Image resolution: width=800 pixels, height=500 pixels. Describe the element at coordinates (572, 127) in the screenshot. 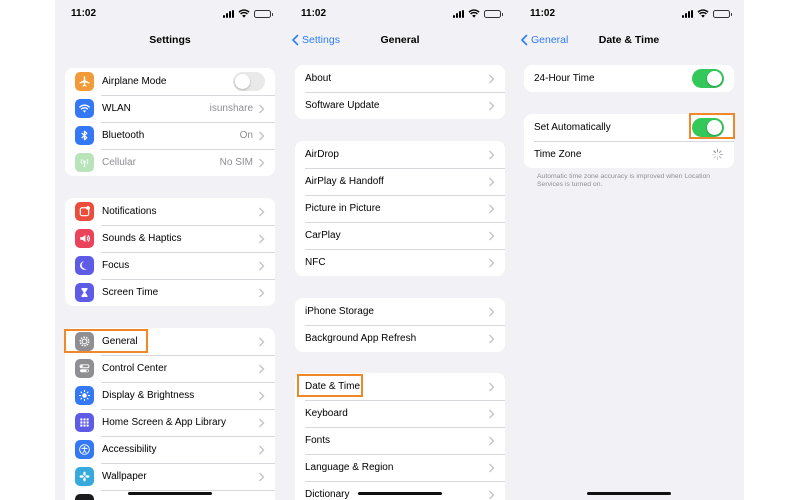

I see `row-label: Set Automatically` at that location.